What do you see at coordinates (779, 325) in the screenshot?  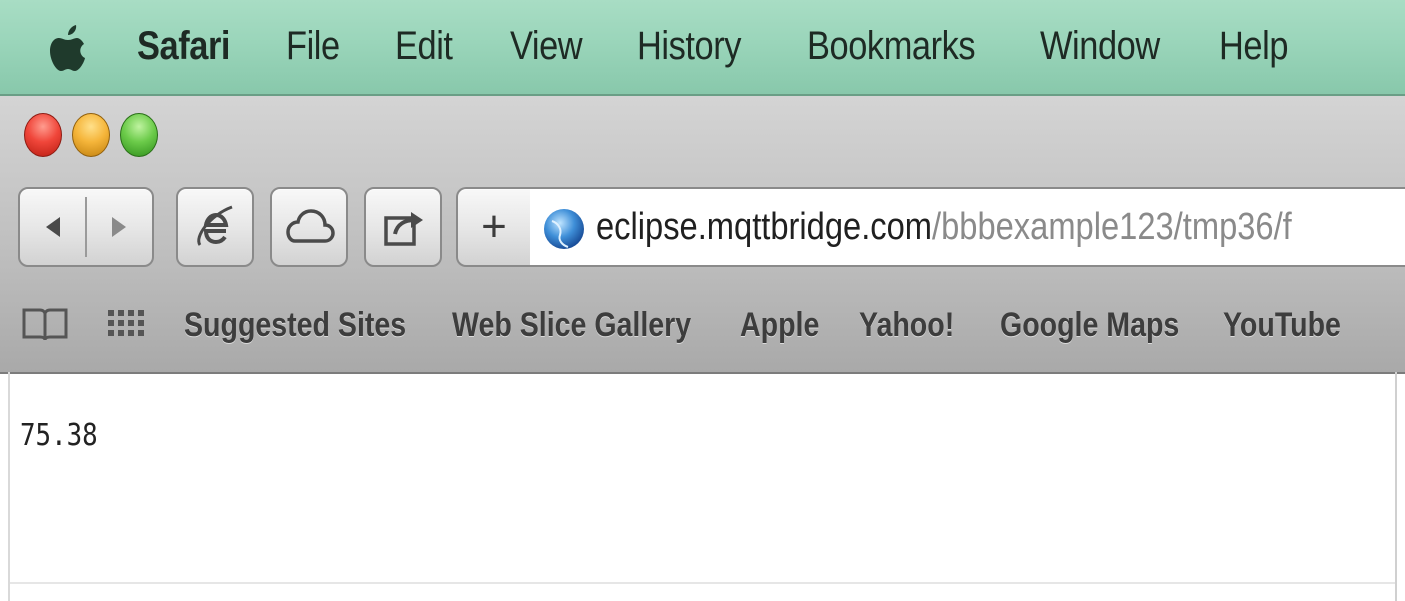 I see `bookmark-apple: Apple` at bounding box center [779, 325].